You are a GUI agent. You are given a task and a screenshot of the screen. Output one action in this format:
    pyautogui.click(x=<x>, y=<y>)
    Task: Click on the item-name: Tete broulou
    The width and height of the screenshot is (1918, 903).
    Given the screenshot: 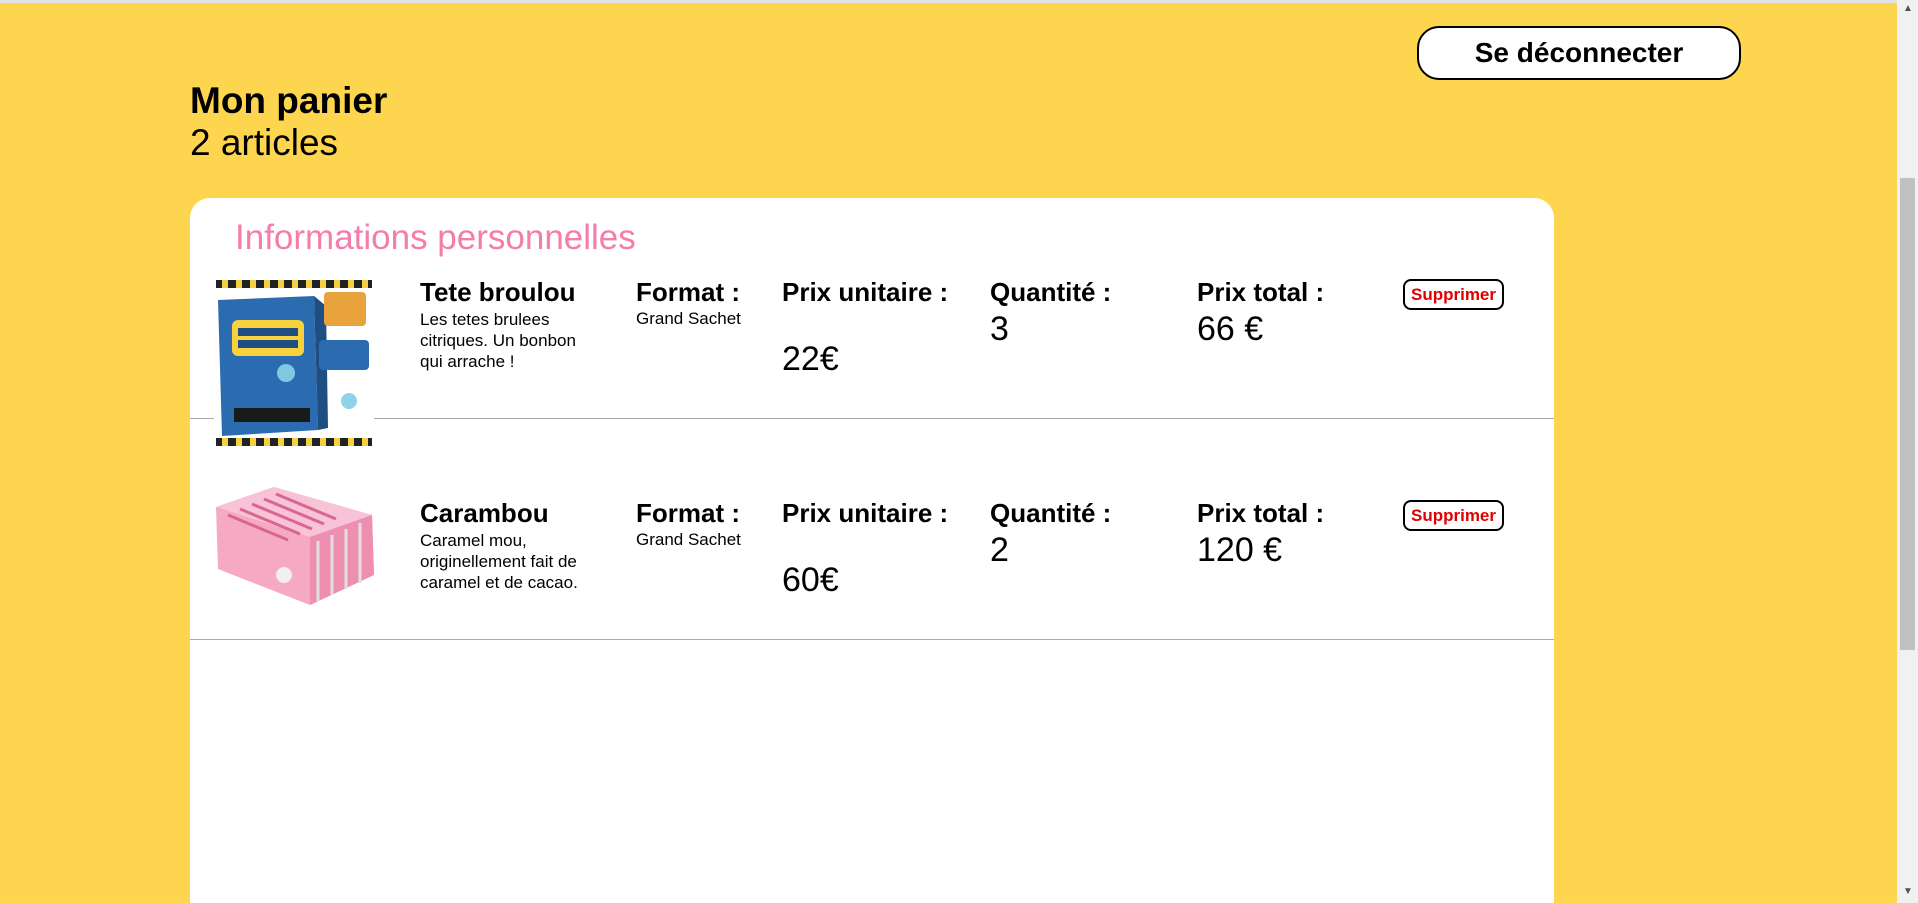 What is the action you would take?
    pyautogui.click(x=498, y=292)
    